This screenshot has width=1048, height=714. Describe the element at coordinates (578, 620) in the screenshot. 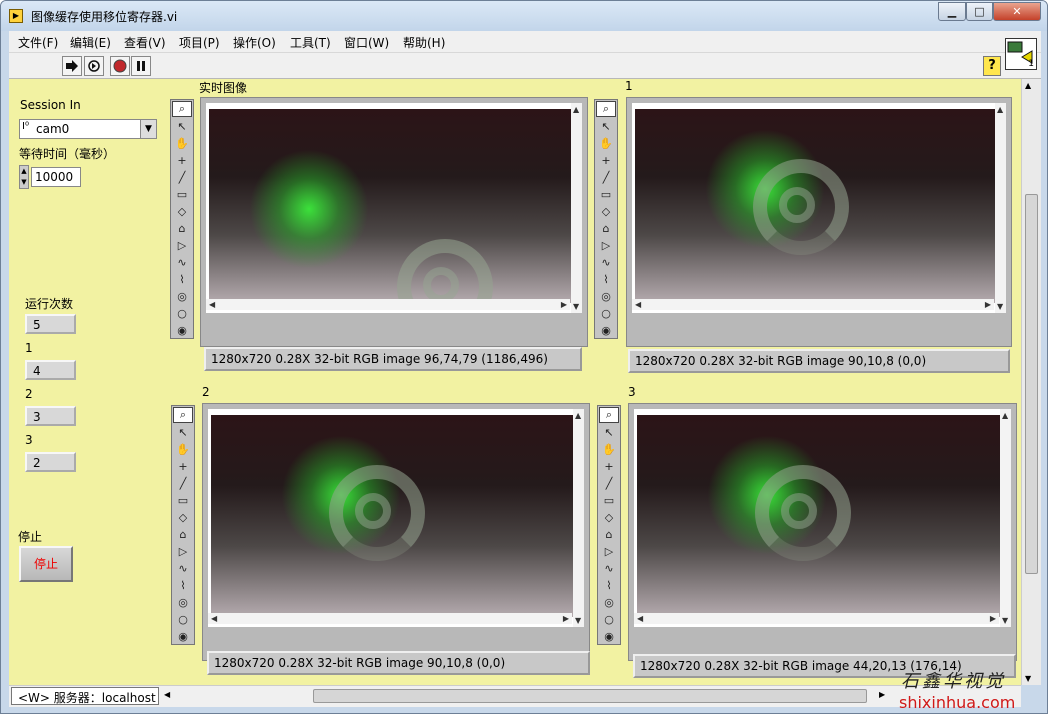

I see `image-2-scroll-down-icon: ▼` at that location.